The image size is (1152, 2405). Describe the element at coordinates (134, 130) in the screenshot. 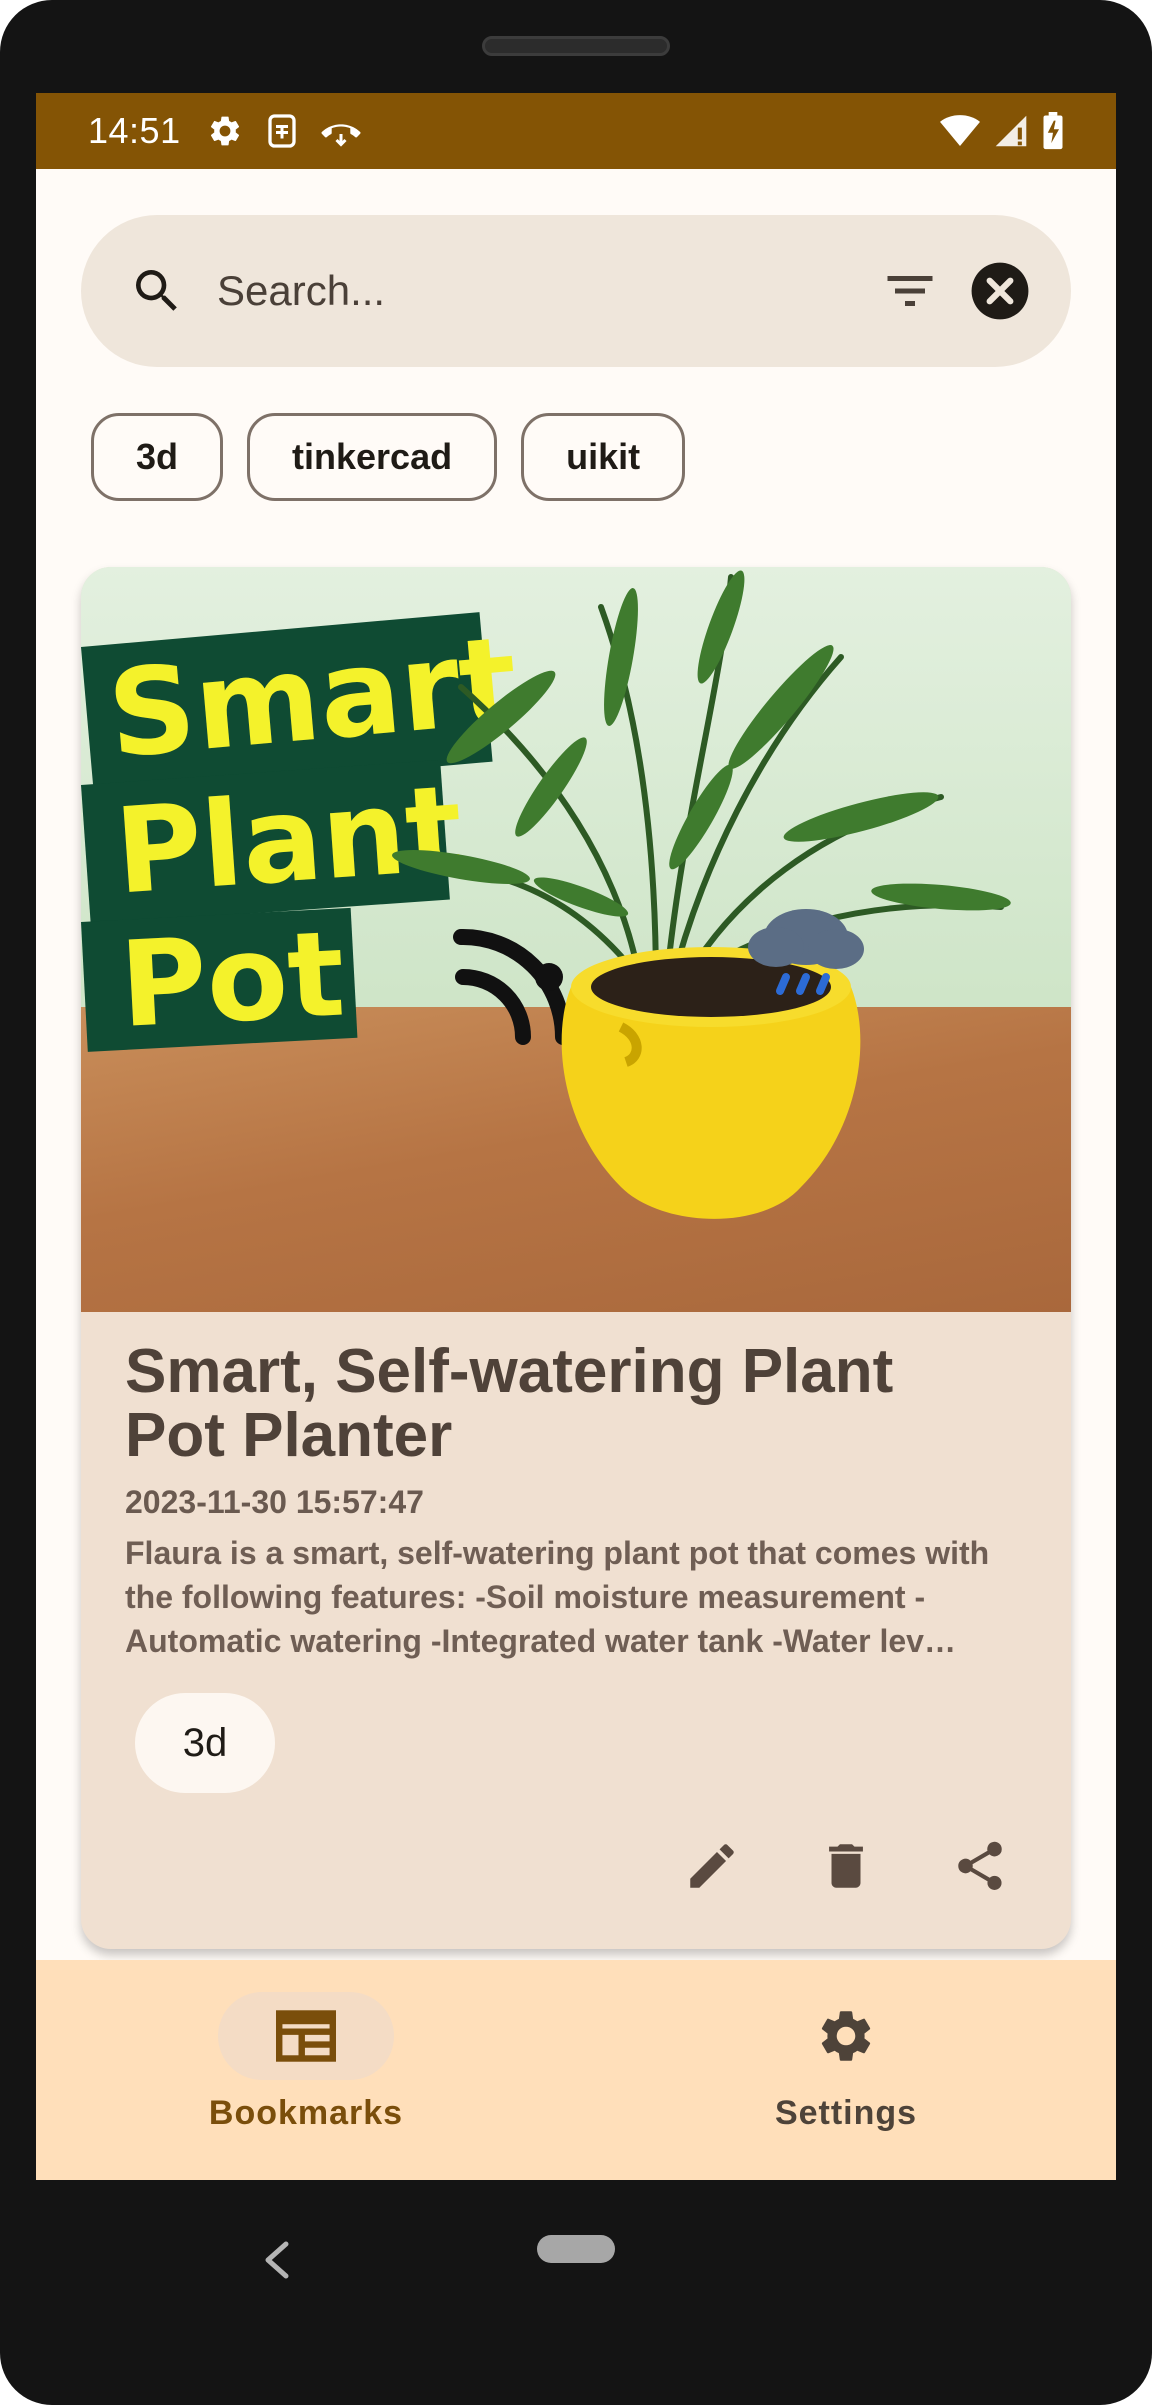

I see `status-time: 14:51` at that location.